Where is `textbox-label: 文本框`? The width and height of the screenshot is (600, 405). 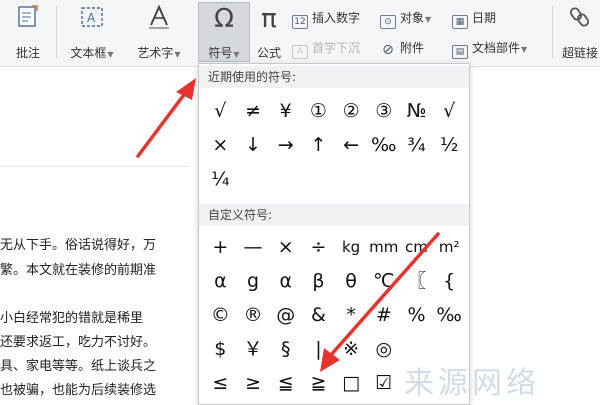 textbox-label: 文本框 is located at coordinates (88, 53).